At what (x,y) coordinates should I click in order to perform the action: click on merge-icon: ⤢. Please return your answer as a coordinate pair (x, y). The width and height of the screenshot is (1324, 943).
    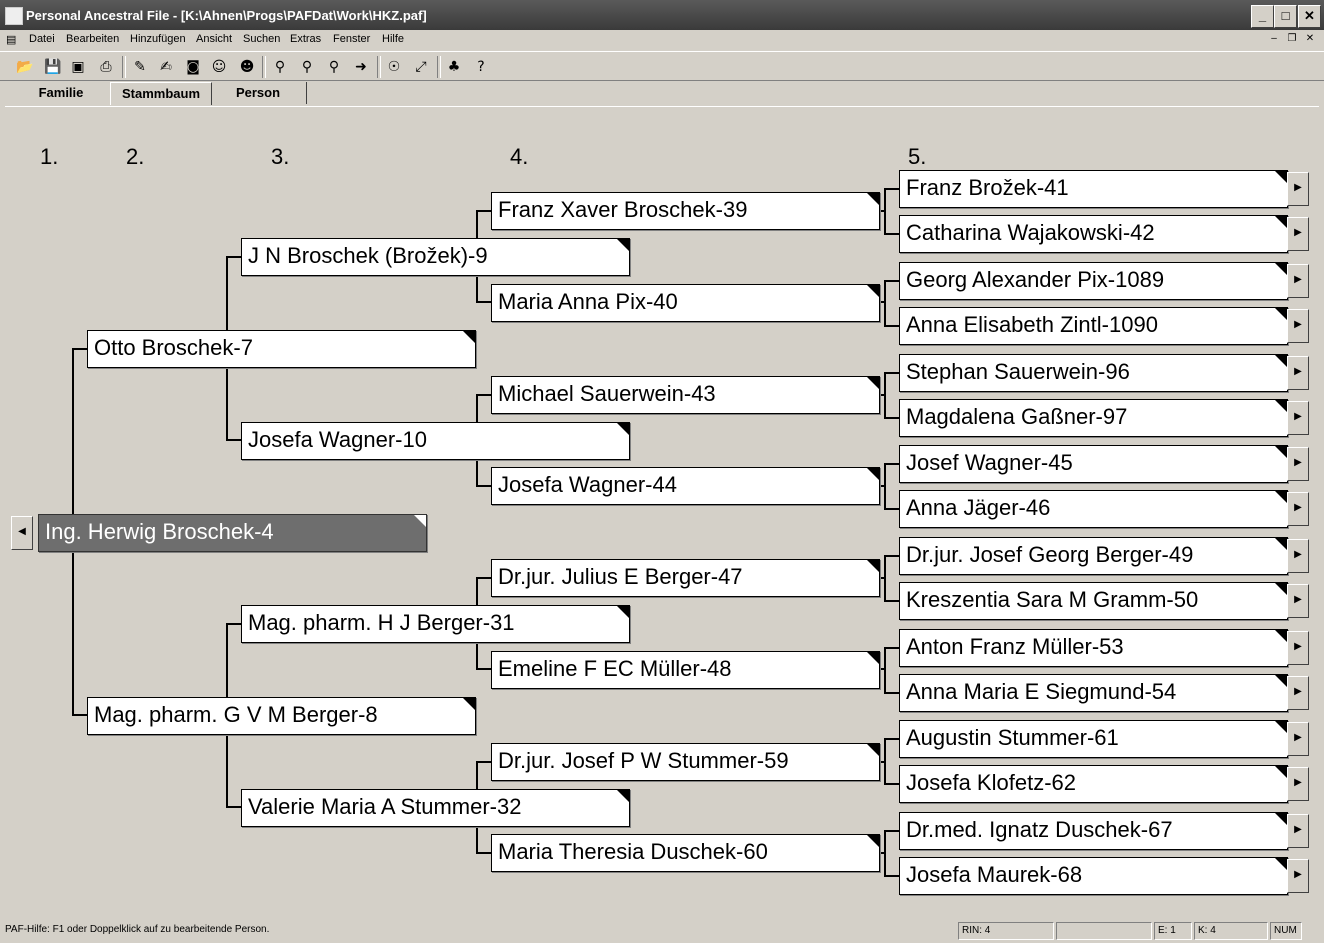
    Looking at the image, I should click on (421, 67).